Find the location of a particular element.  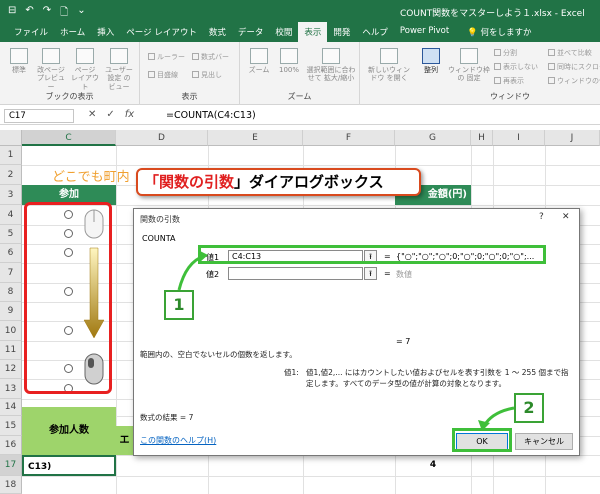

tab-formulas: 数式 is located at coordinates (217, 32).